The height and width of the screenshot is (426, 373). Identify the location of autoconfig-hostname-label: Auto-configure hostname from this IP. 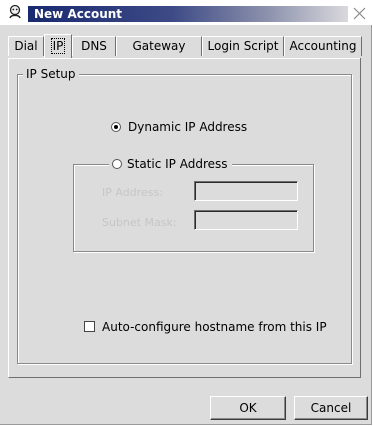
(214, 327).